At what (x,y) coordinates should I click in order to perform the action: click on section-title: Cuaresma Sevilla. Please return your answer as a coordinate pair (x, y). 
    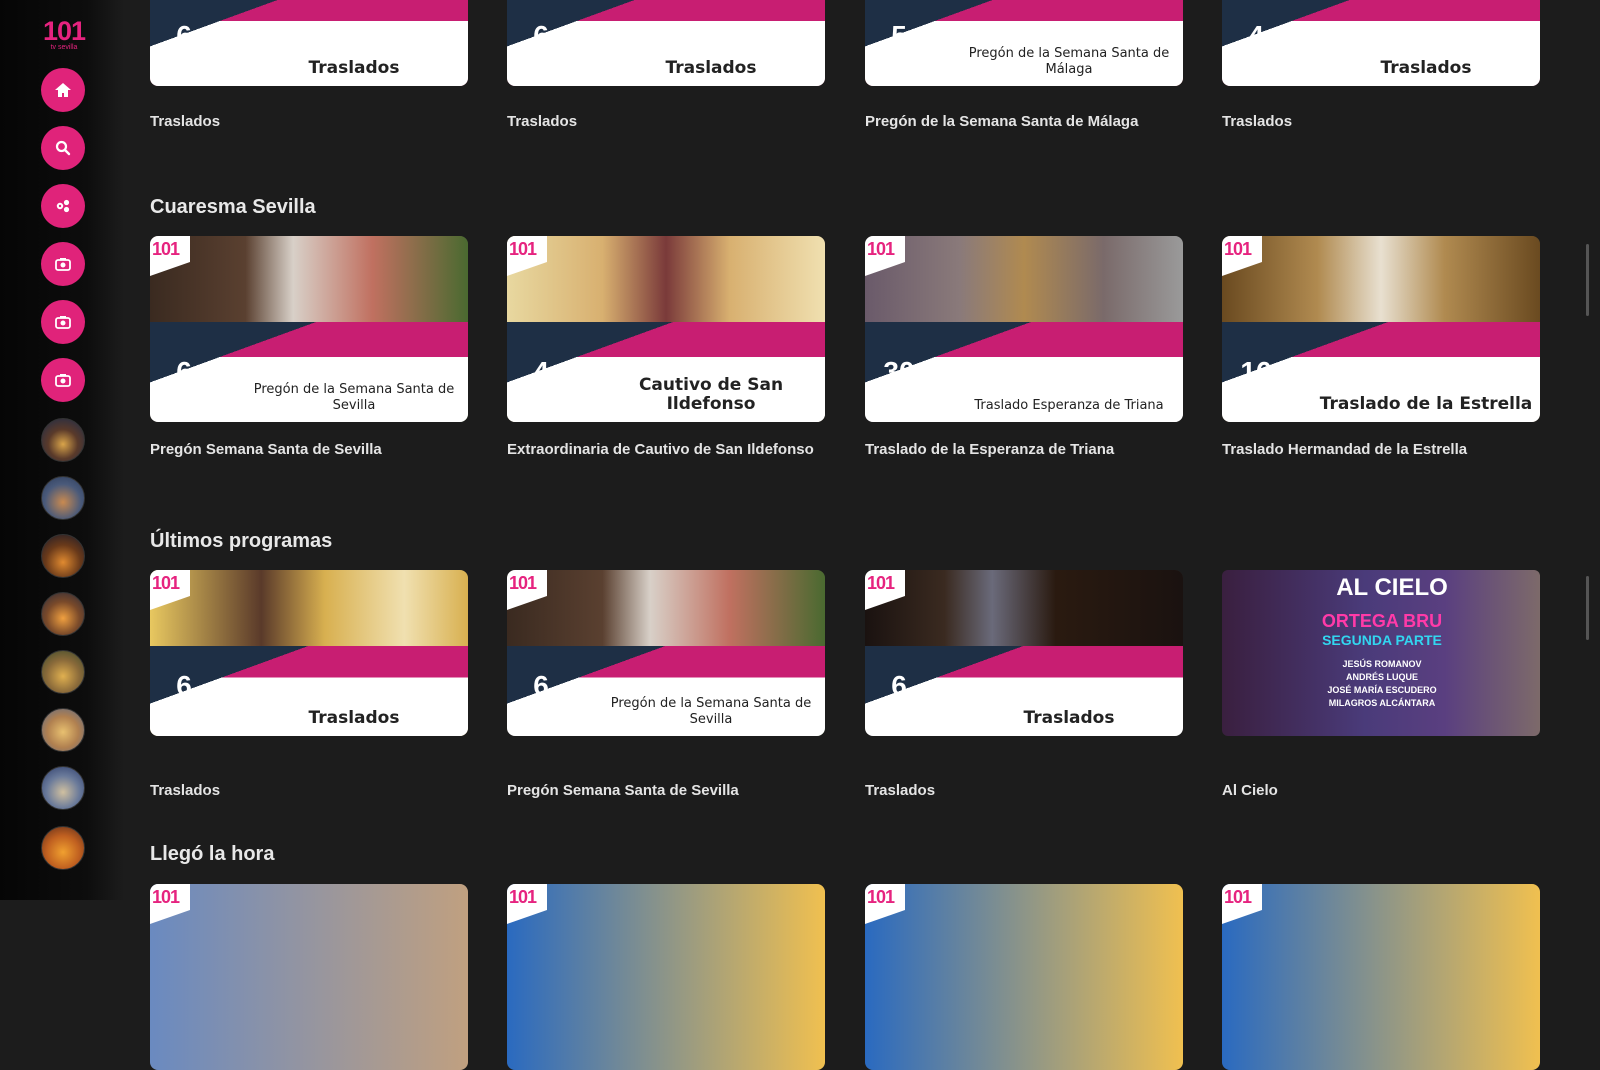
    Looking at the image, I should click on (233, 207).